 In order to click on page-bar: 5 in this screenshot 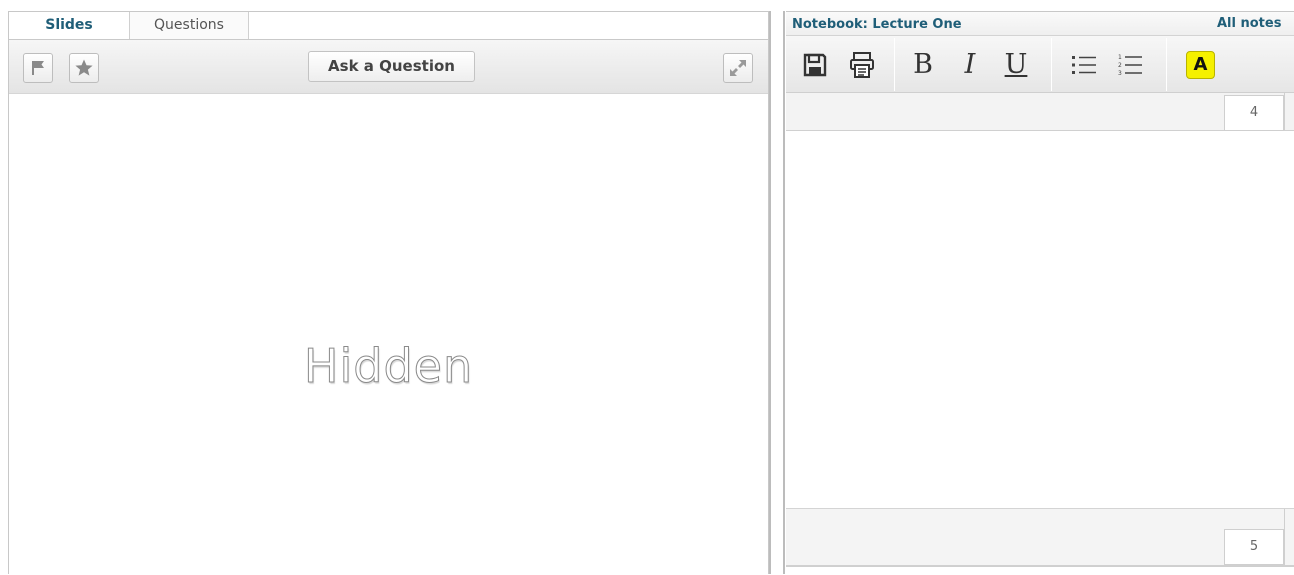, I will do `click(1040, 537)`.